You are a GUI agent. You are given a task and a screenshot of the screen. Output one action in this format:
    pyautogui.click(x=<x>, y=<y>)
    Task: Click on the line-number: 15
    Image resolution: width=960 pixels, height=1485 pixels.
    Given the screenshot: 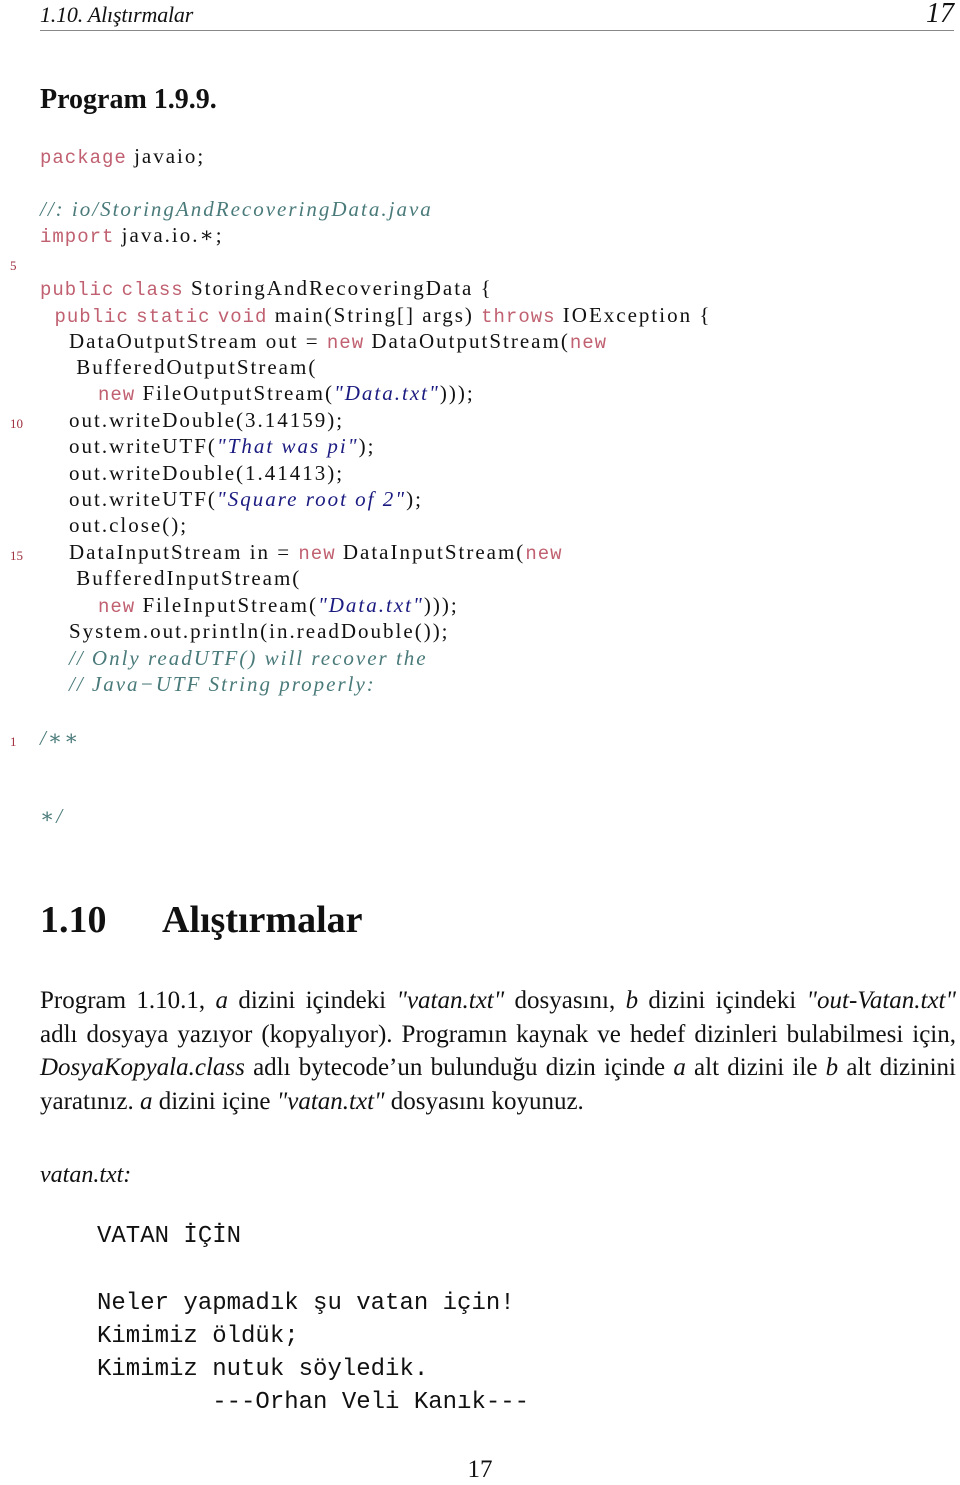 What is the action you would take?
    pyautogui.click(x=16, y=555)
    